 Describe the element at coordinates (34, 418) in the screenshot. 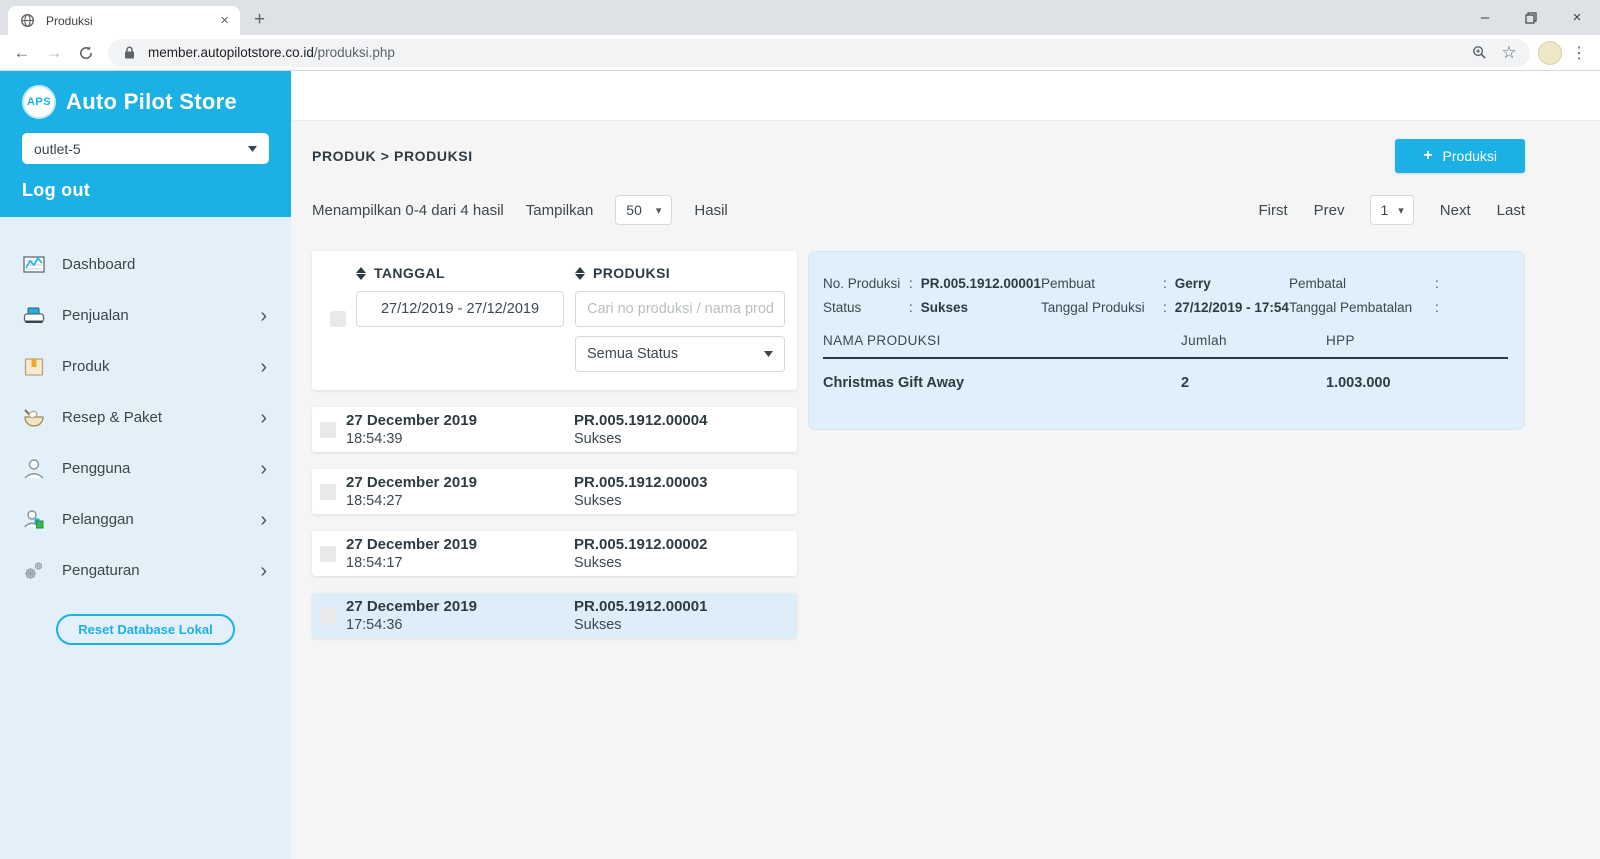

I see `mortar-icon` at that location.